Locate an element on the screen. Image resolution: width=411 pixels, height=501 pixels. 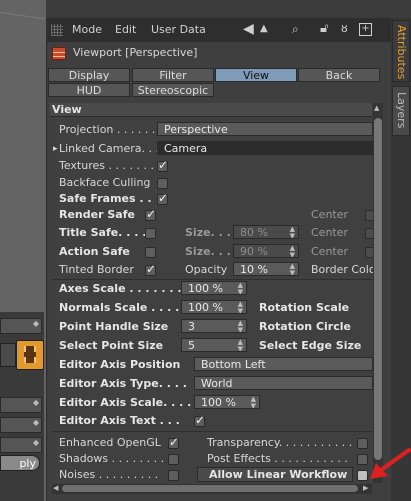
rotation-circle-label: Rotation Circle is located at coordinates (305, 326).